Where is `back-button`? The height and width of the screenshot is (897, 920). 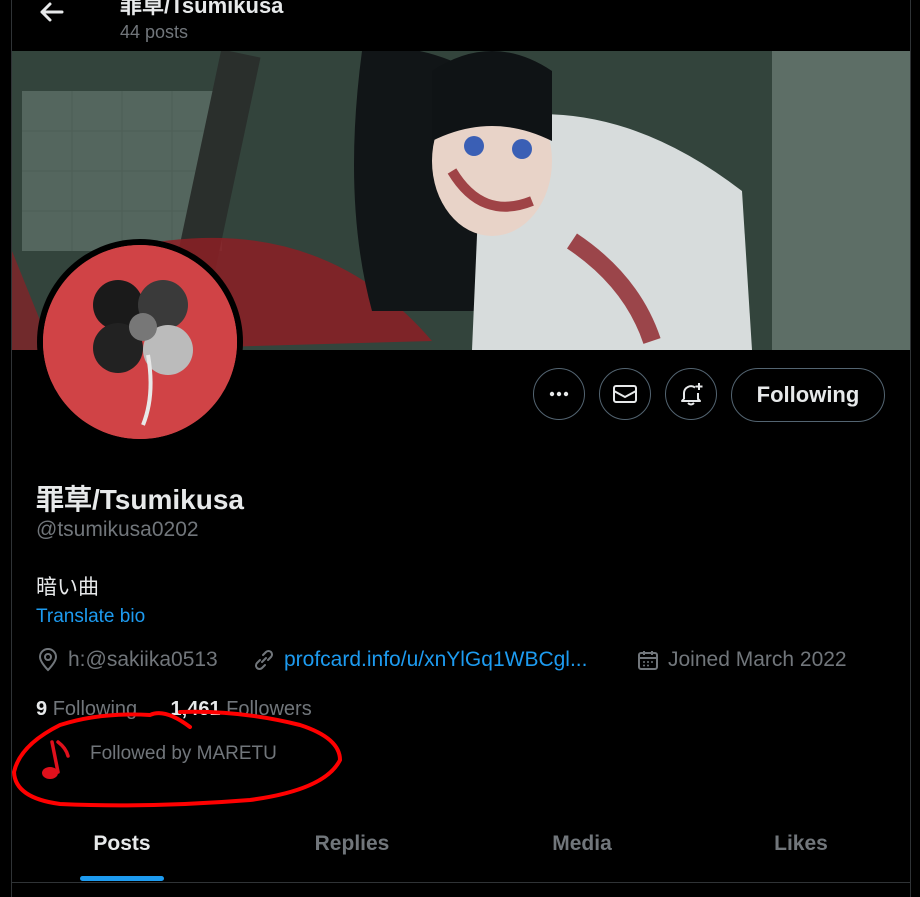 back-button is located at coordinates (52, 12).